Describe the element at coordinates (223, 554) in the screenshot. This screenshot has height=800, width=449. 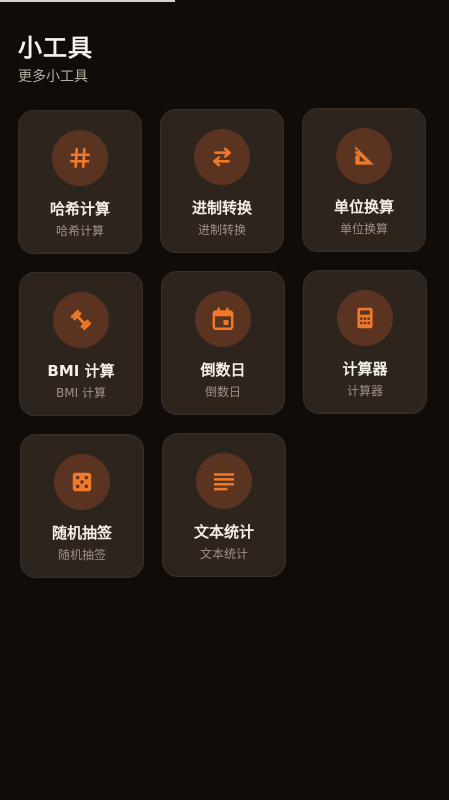
I see `tool-card-subtitle: 文本统计` at that location.